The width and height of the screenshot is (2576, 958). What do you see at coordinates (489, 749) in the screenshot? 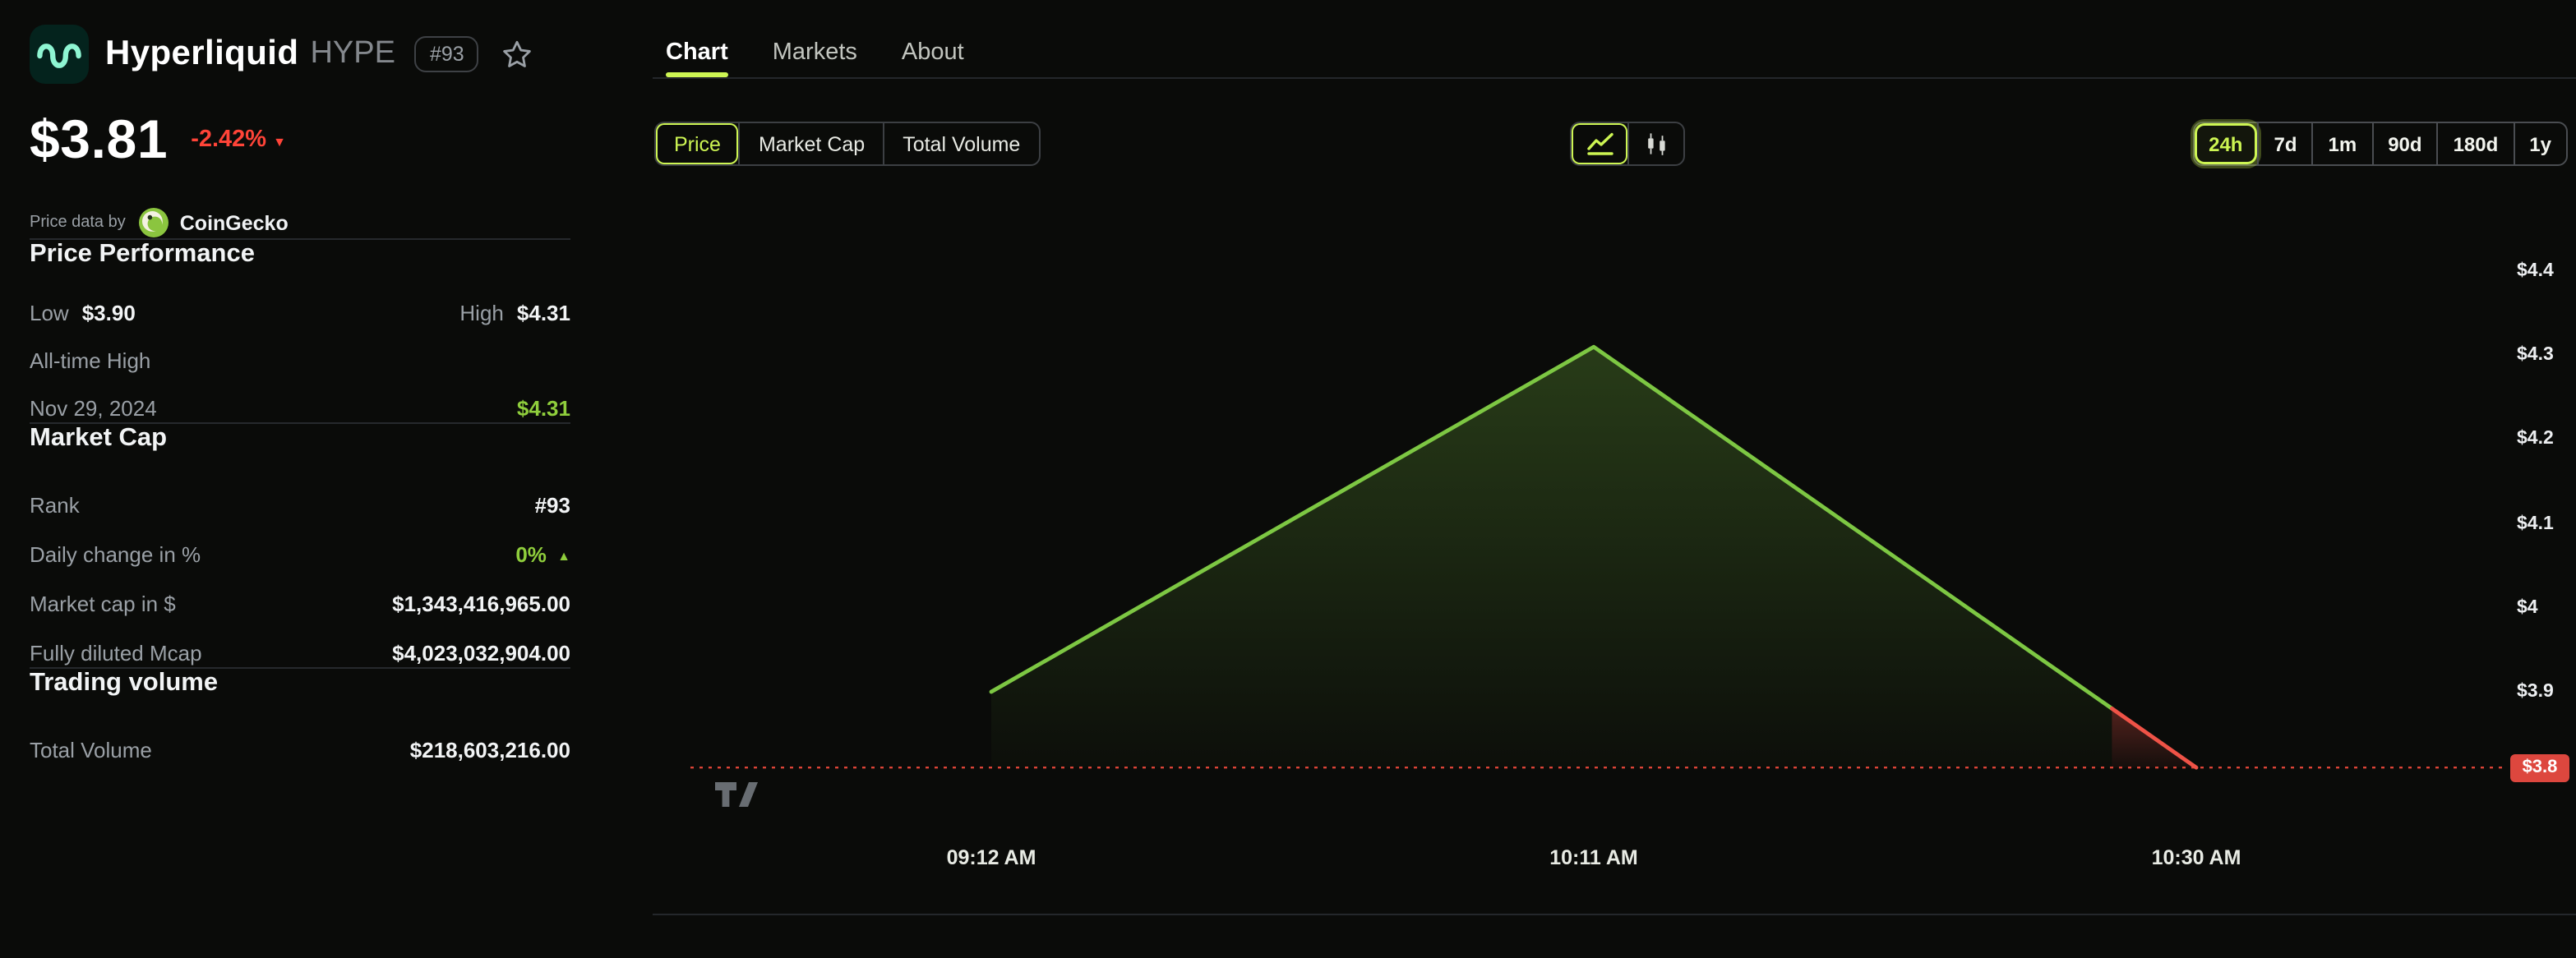
I see `stat-value: $218,603,216.00` at bounding box center [489, 749].